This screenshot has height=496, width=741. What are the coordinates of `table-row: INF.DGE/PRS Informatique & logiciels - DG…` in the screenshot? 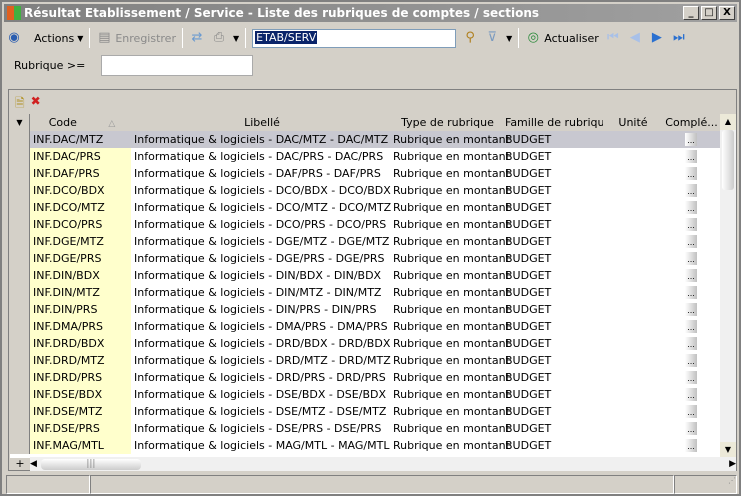 It's located at (365, 258).